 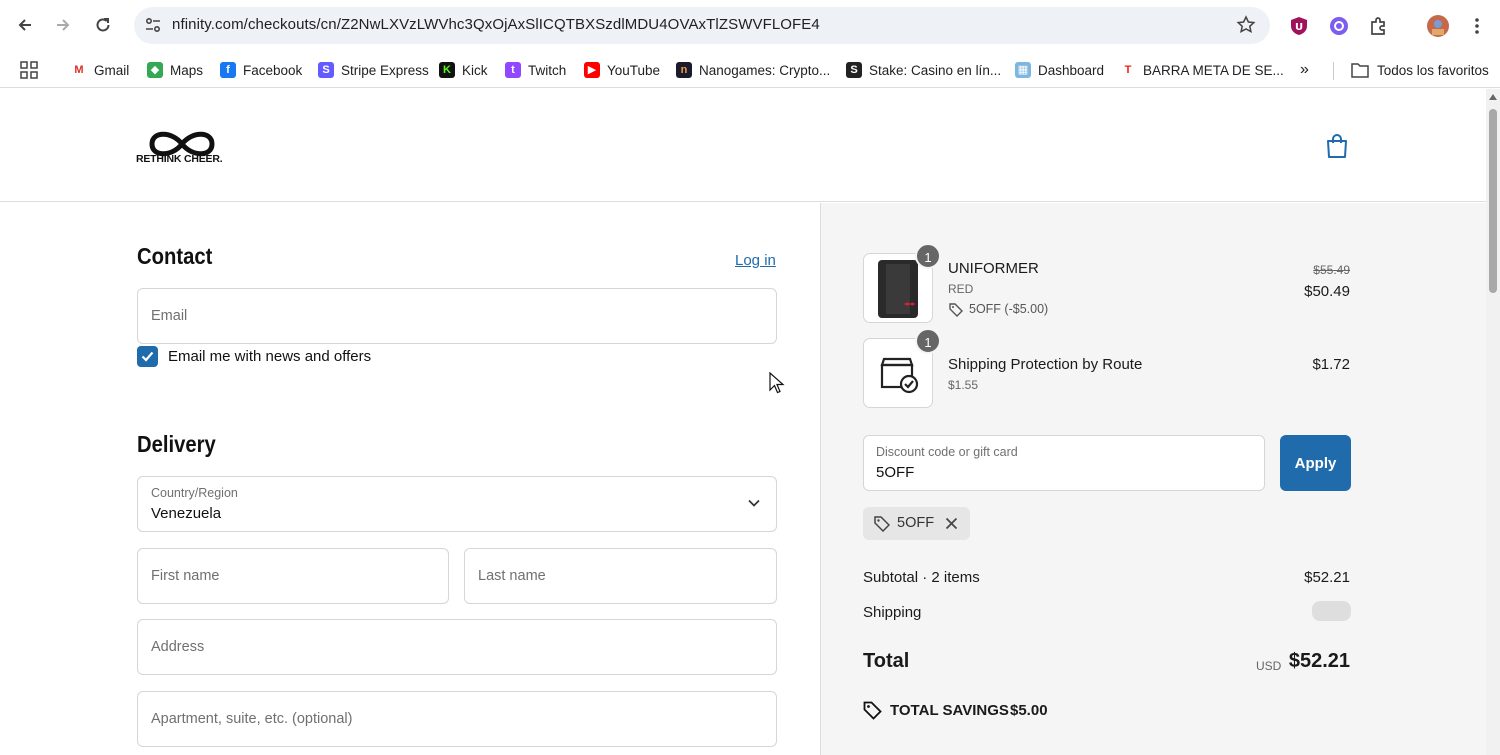 What do you see at coordinates (1331, 270) in the screenshot?
I see `item-original-price: $55.49` at bounding box center [1331, 270].